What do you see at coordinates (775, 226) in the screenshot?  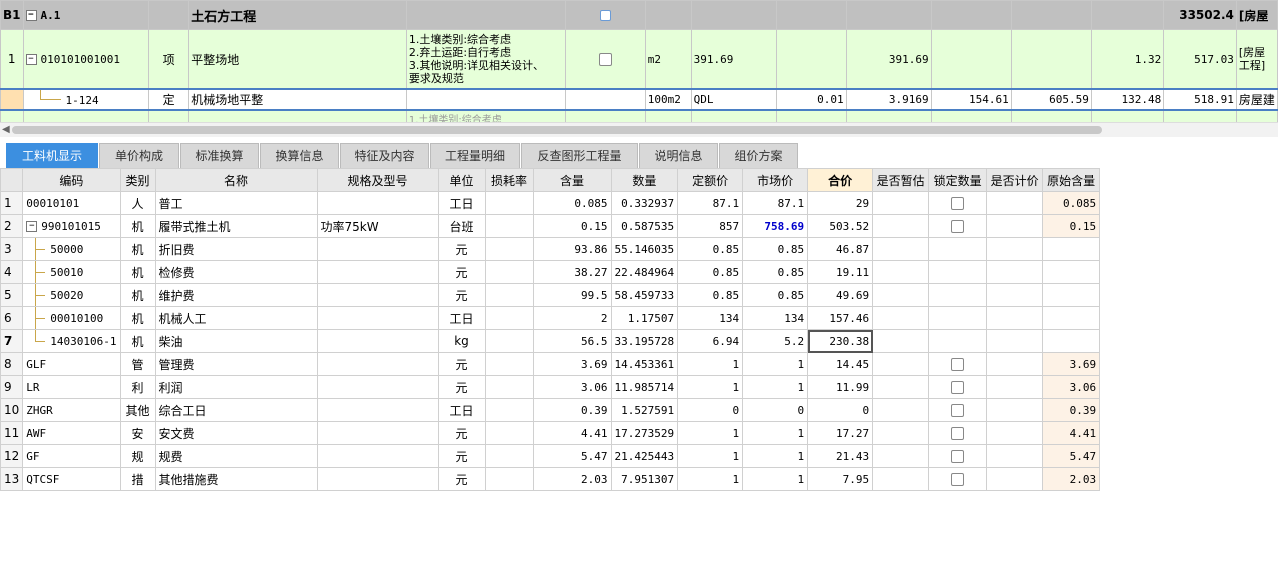 I see `cell-market-price: 758.69` at bounding box center [775, 226].